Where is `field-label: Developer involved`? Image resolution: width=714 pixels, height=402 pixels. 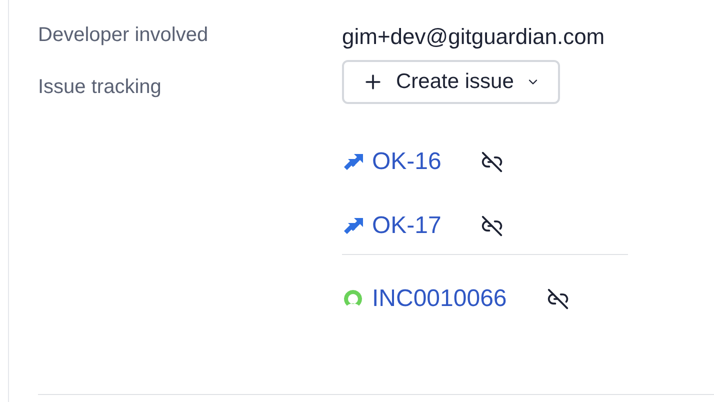 field-label: Developer involved is located at coordinates (124, 35).